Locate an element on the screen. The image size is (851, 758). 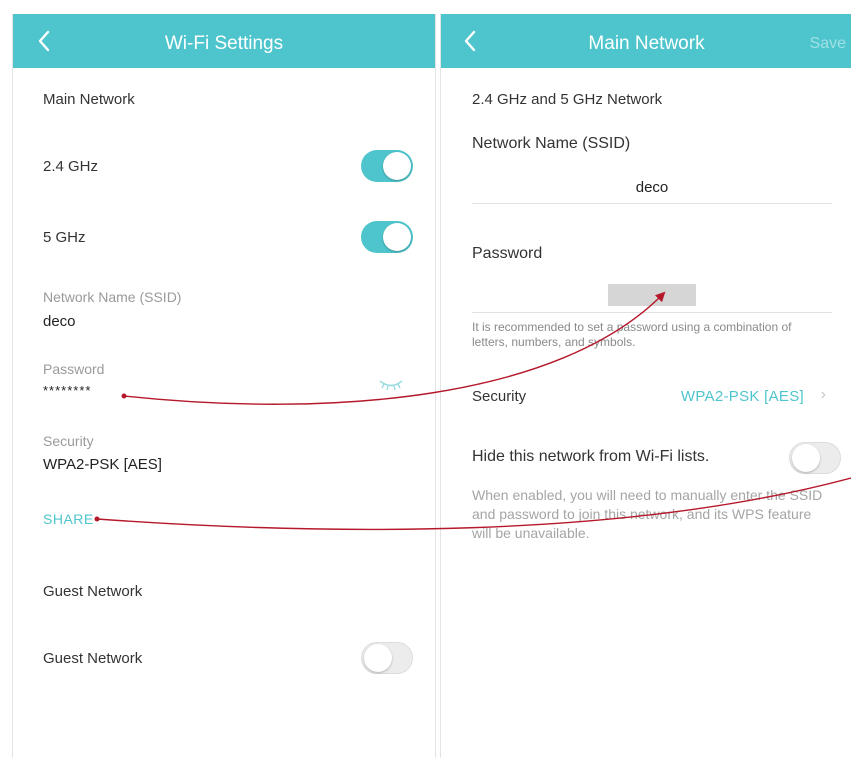
chevron-right-icon: › is located at coordinates (823, 394).